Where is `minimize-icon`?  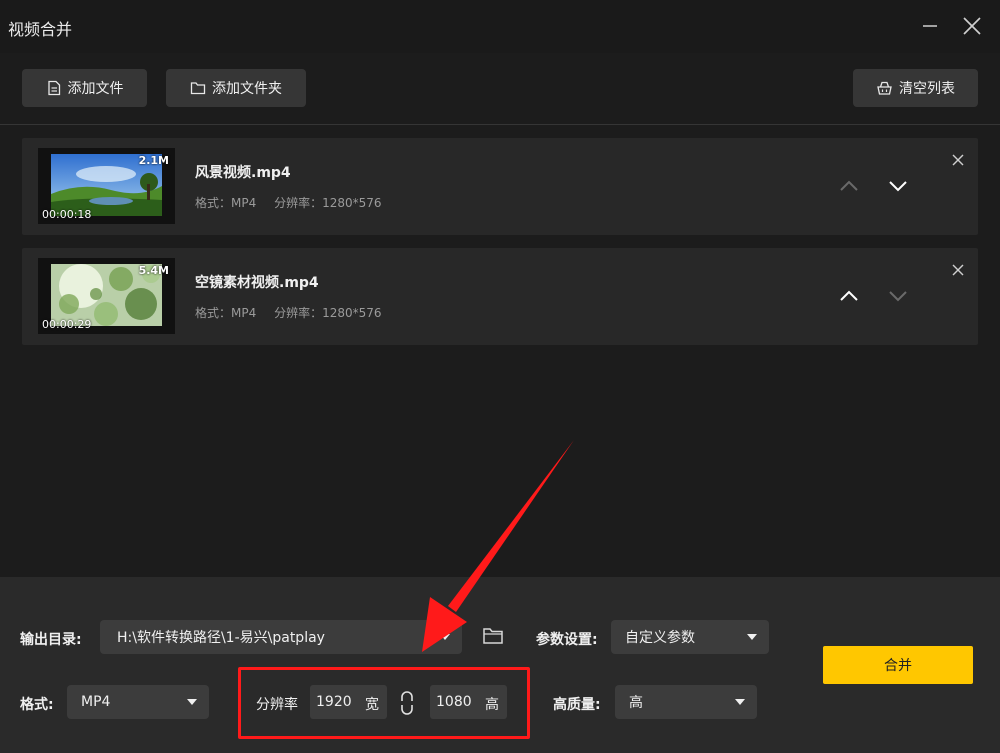 minimize-icon is located at coordinates (930, 26).